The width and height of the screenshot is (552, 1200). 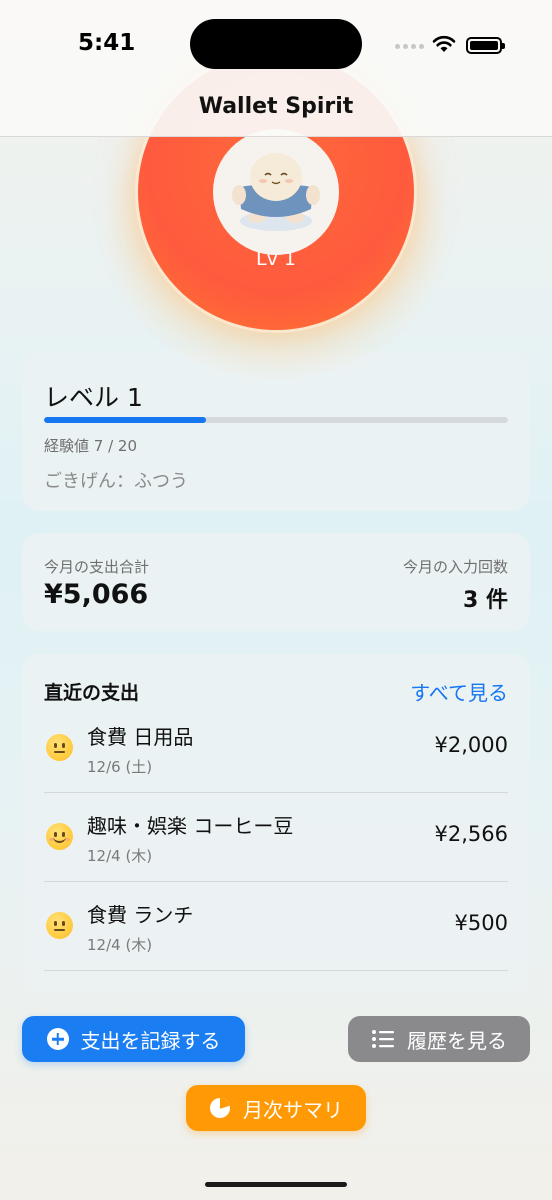 I want to click on dynamic-island, so click(x=276, y=44).